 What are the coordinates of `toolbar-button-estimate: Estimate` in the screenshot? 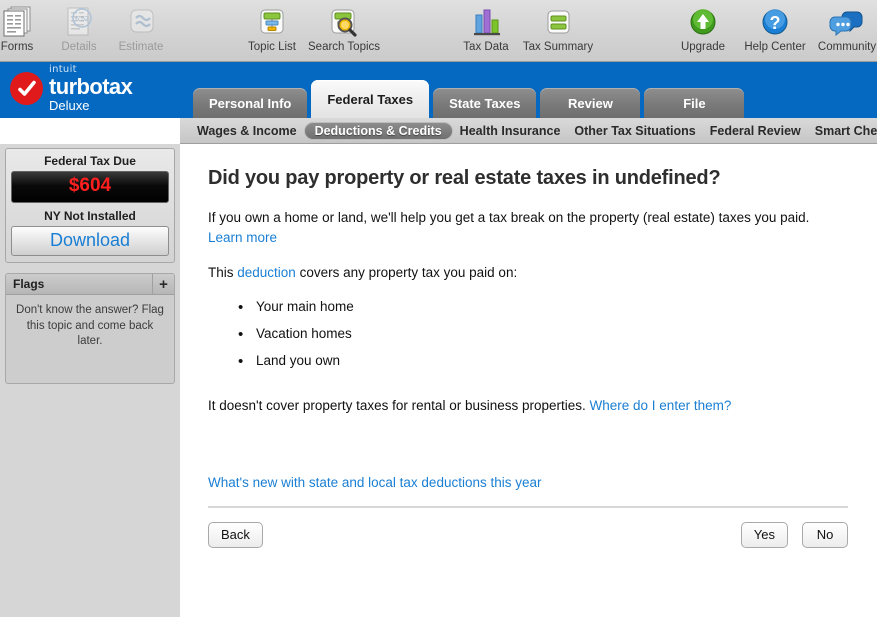 It's located at (141, 26).